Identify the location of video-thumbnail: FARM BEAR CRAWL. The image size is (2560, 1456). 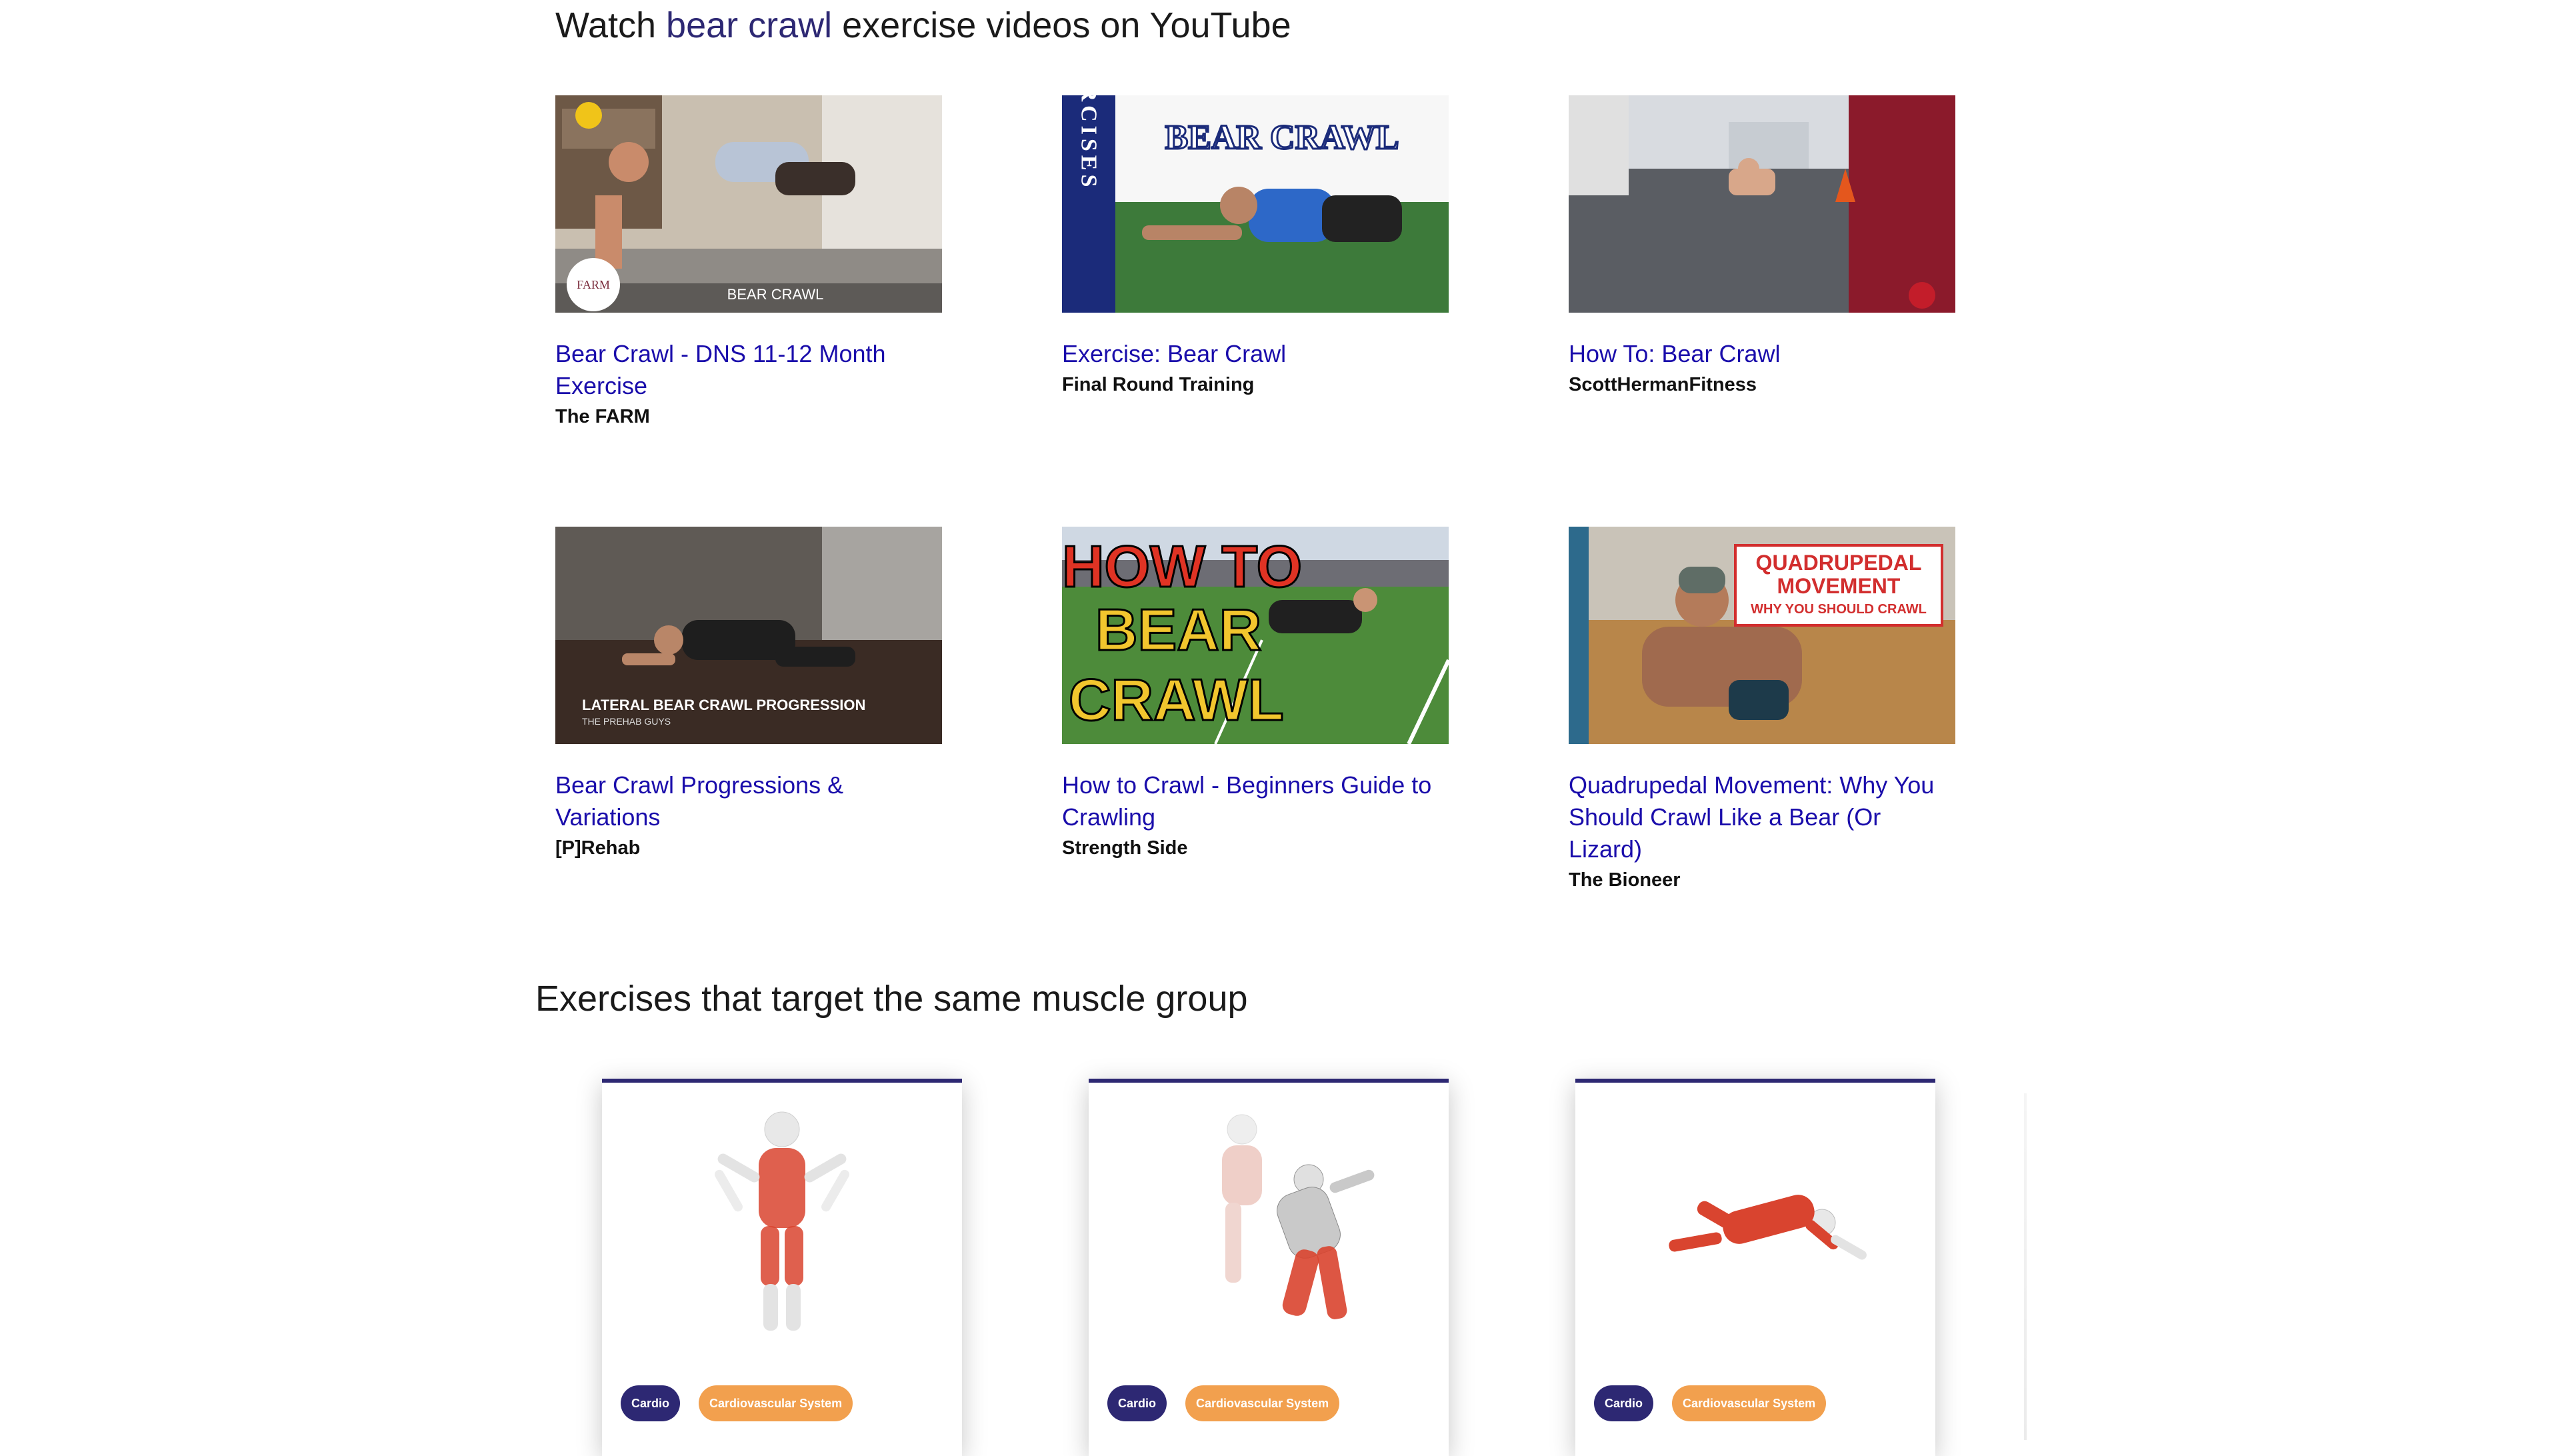
(748, 204).